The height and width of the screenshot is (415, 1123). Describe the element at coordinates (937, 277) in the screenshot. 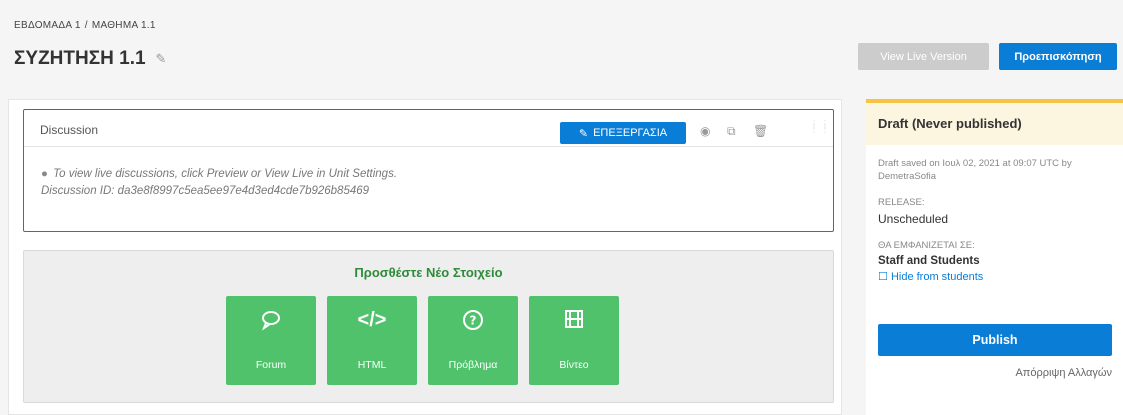

I see `hide-from-students-label: Hide from students` at that location.